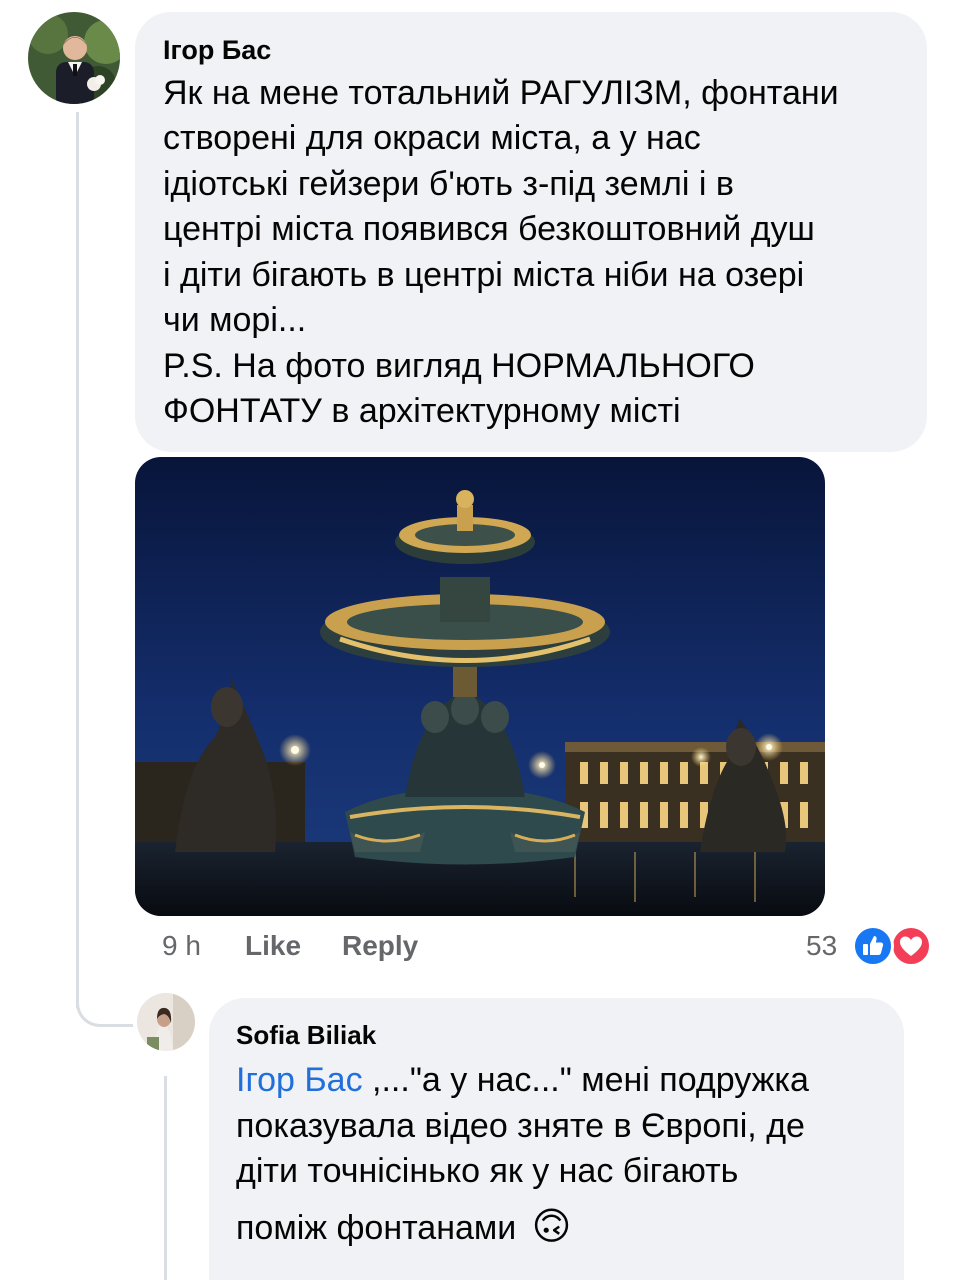 The width and height of the screenshot is (955, 1280). What do you see at coordinates (432, 138) in the screenshot?
I see `comment-line: створені для окраси міста, а у нас` at bounding box center [432, 138].